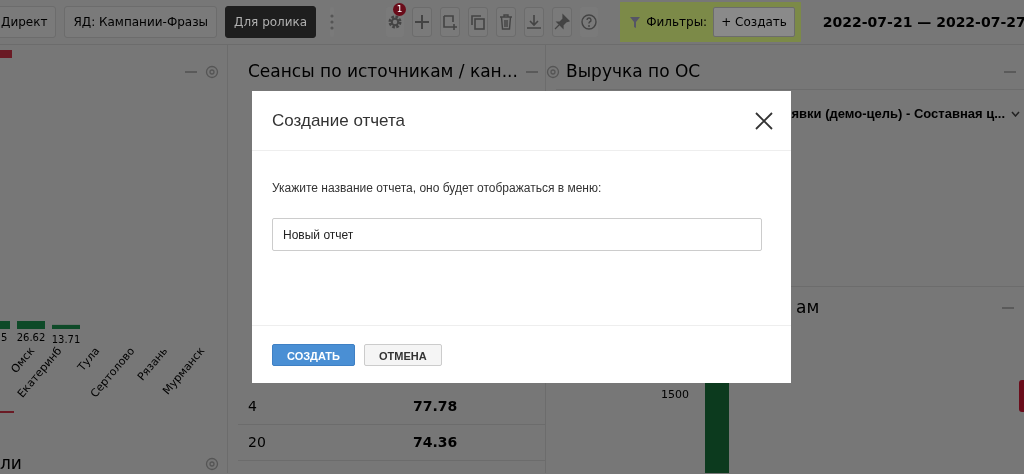 The height and width of the screenshot is (474, 1024). What do you see at coordinates (400, 9) in the screenshot?
I see `notification-badge: 1` at bounding box center [400, 9].